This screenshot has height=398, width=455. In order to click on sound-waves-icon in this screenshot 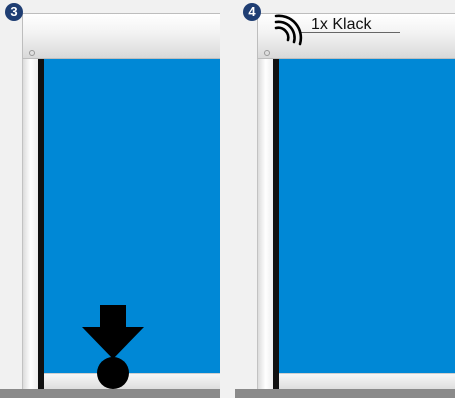, I will do `click(288, 30)`.